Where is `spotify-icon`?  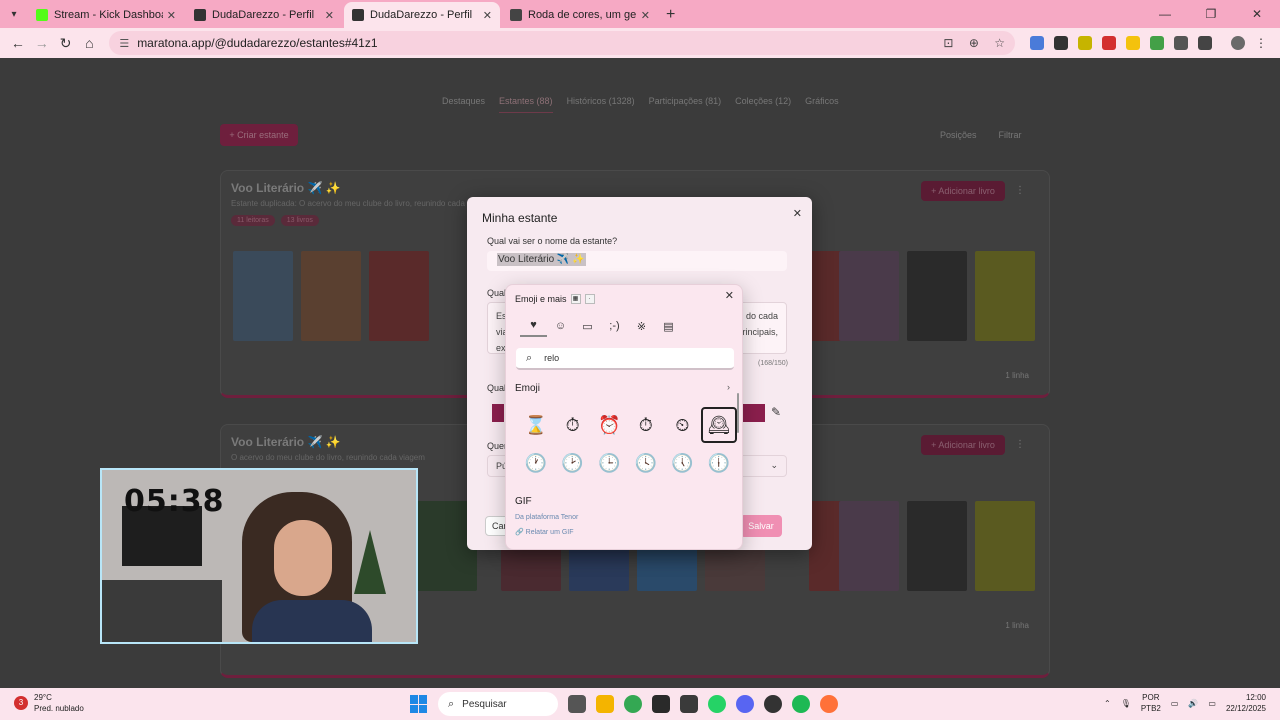
spotify-icon is located at coordinates (801, 704).